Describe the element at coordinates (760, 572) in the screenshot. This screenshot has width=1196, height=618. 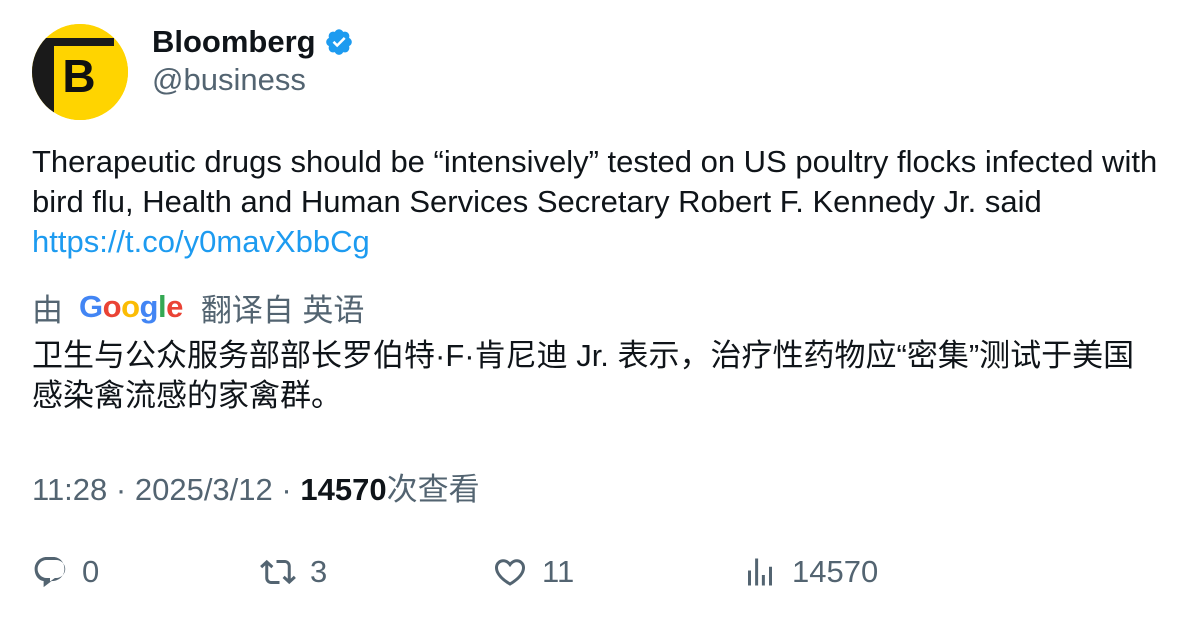
I see `views-icon` at that location.